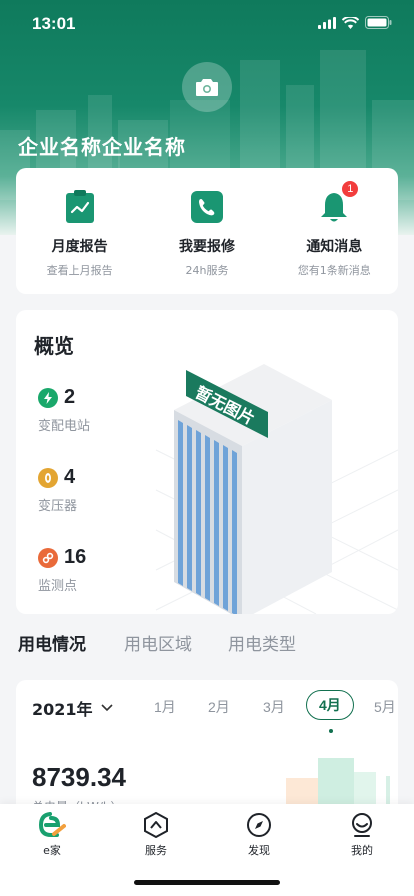  I want to click on usage-card: 2021年 1月 2月 3月 4月 5月 8739.34 总电量（kW/h）, so click(207, 750).